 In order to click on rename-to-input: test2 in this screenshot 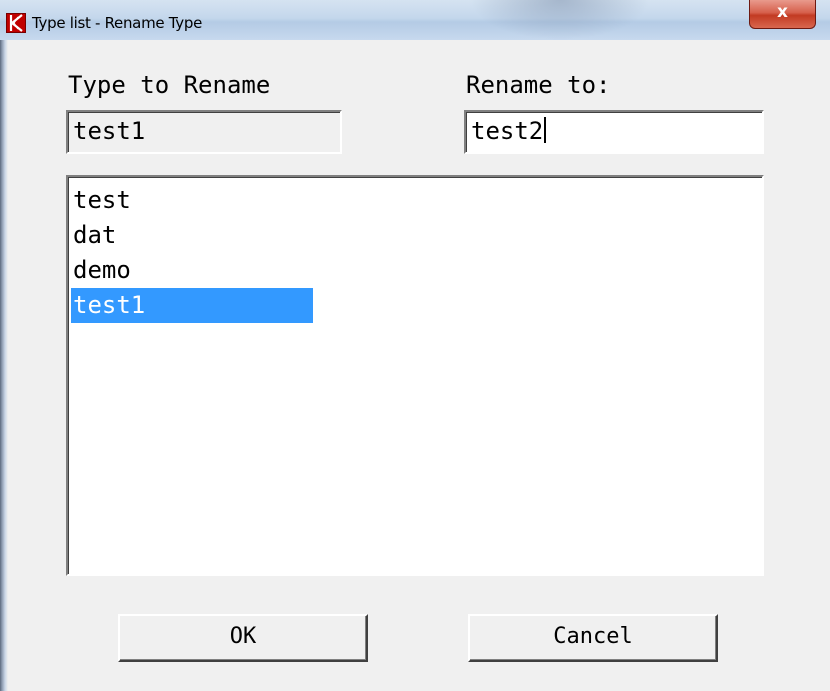, I will do `click(614, 132)`.